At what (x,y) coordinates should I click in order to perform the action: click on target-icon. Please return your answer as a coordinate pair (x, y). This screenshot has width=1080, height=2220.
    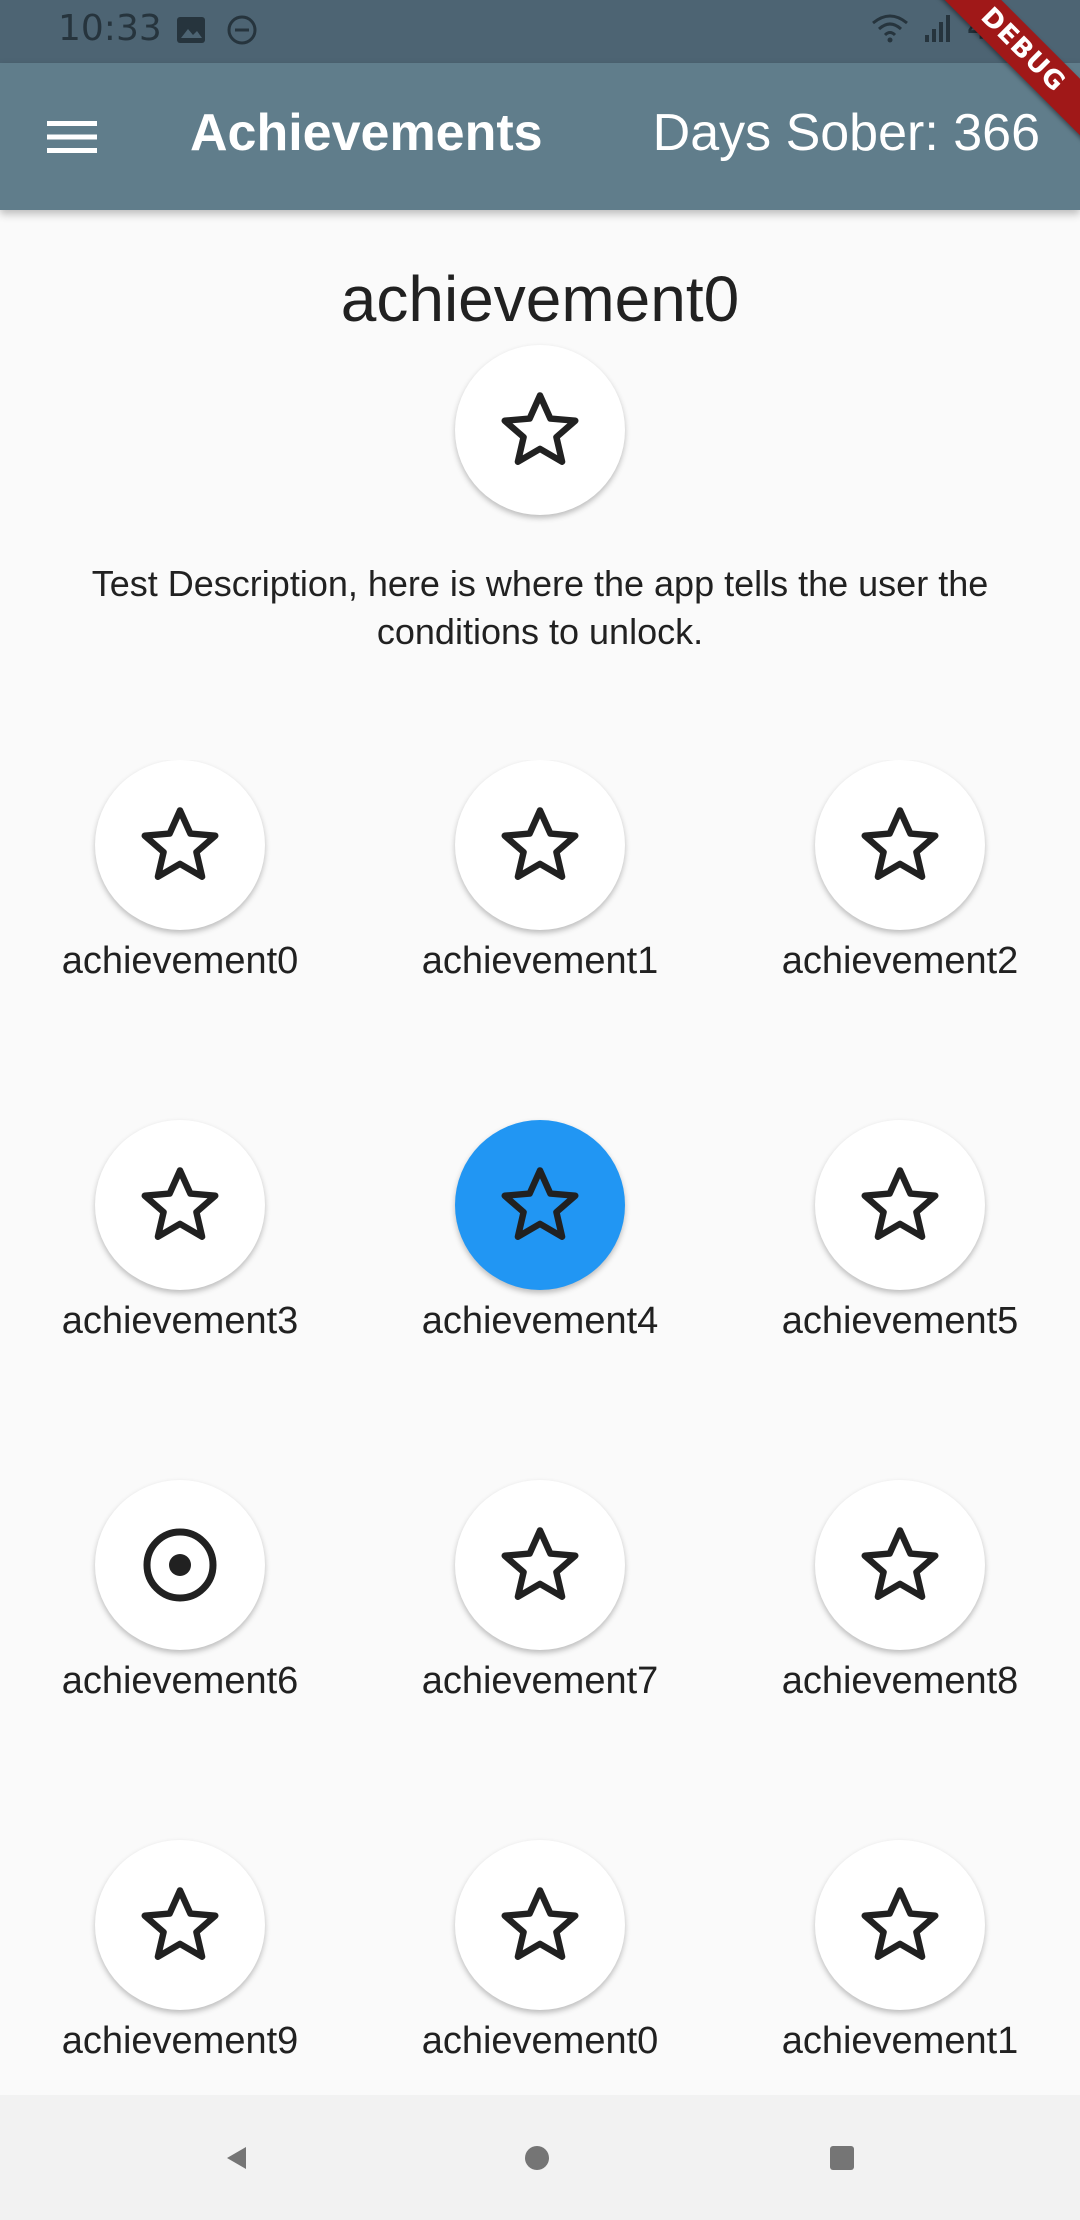
    Looking at the image, I should click on (180, 1565).